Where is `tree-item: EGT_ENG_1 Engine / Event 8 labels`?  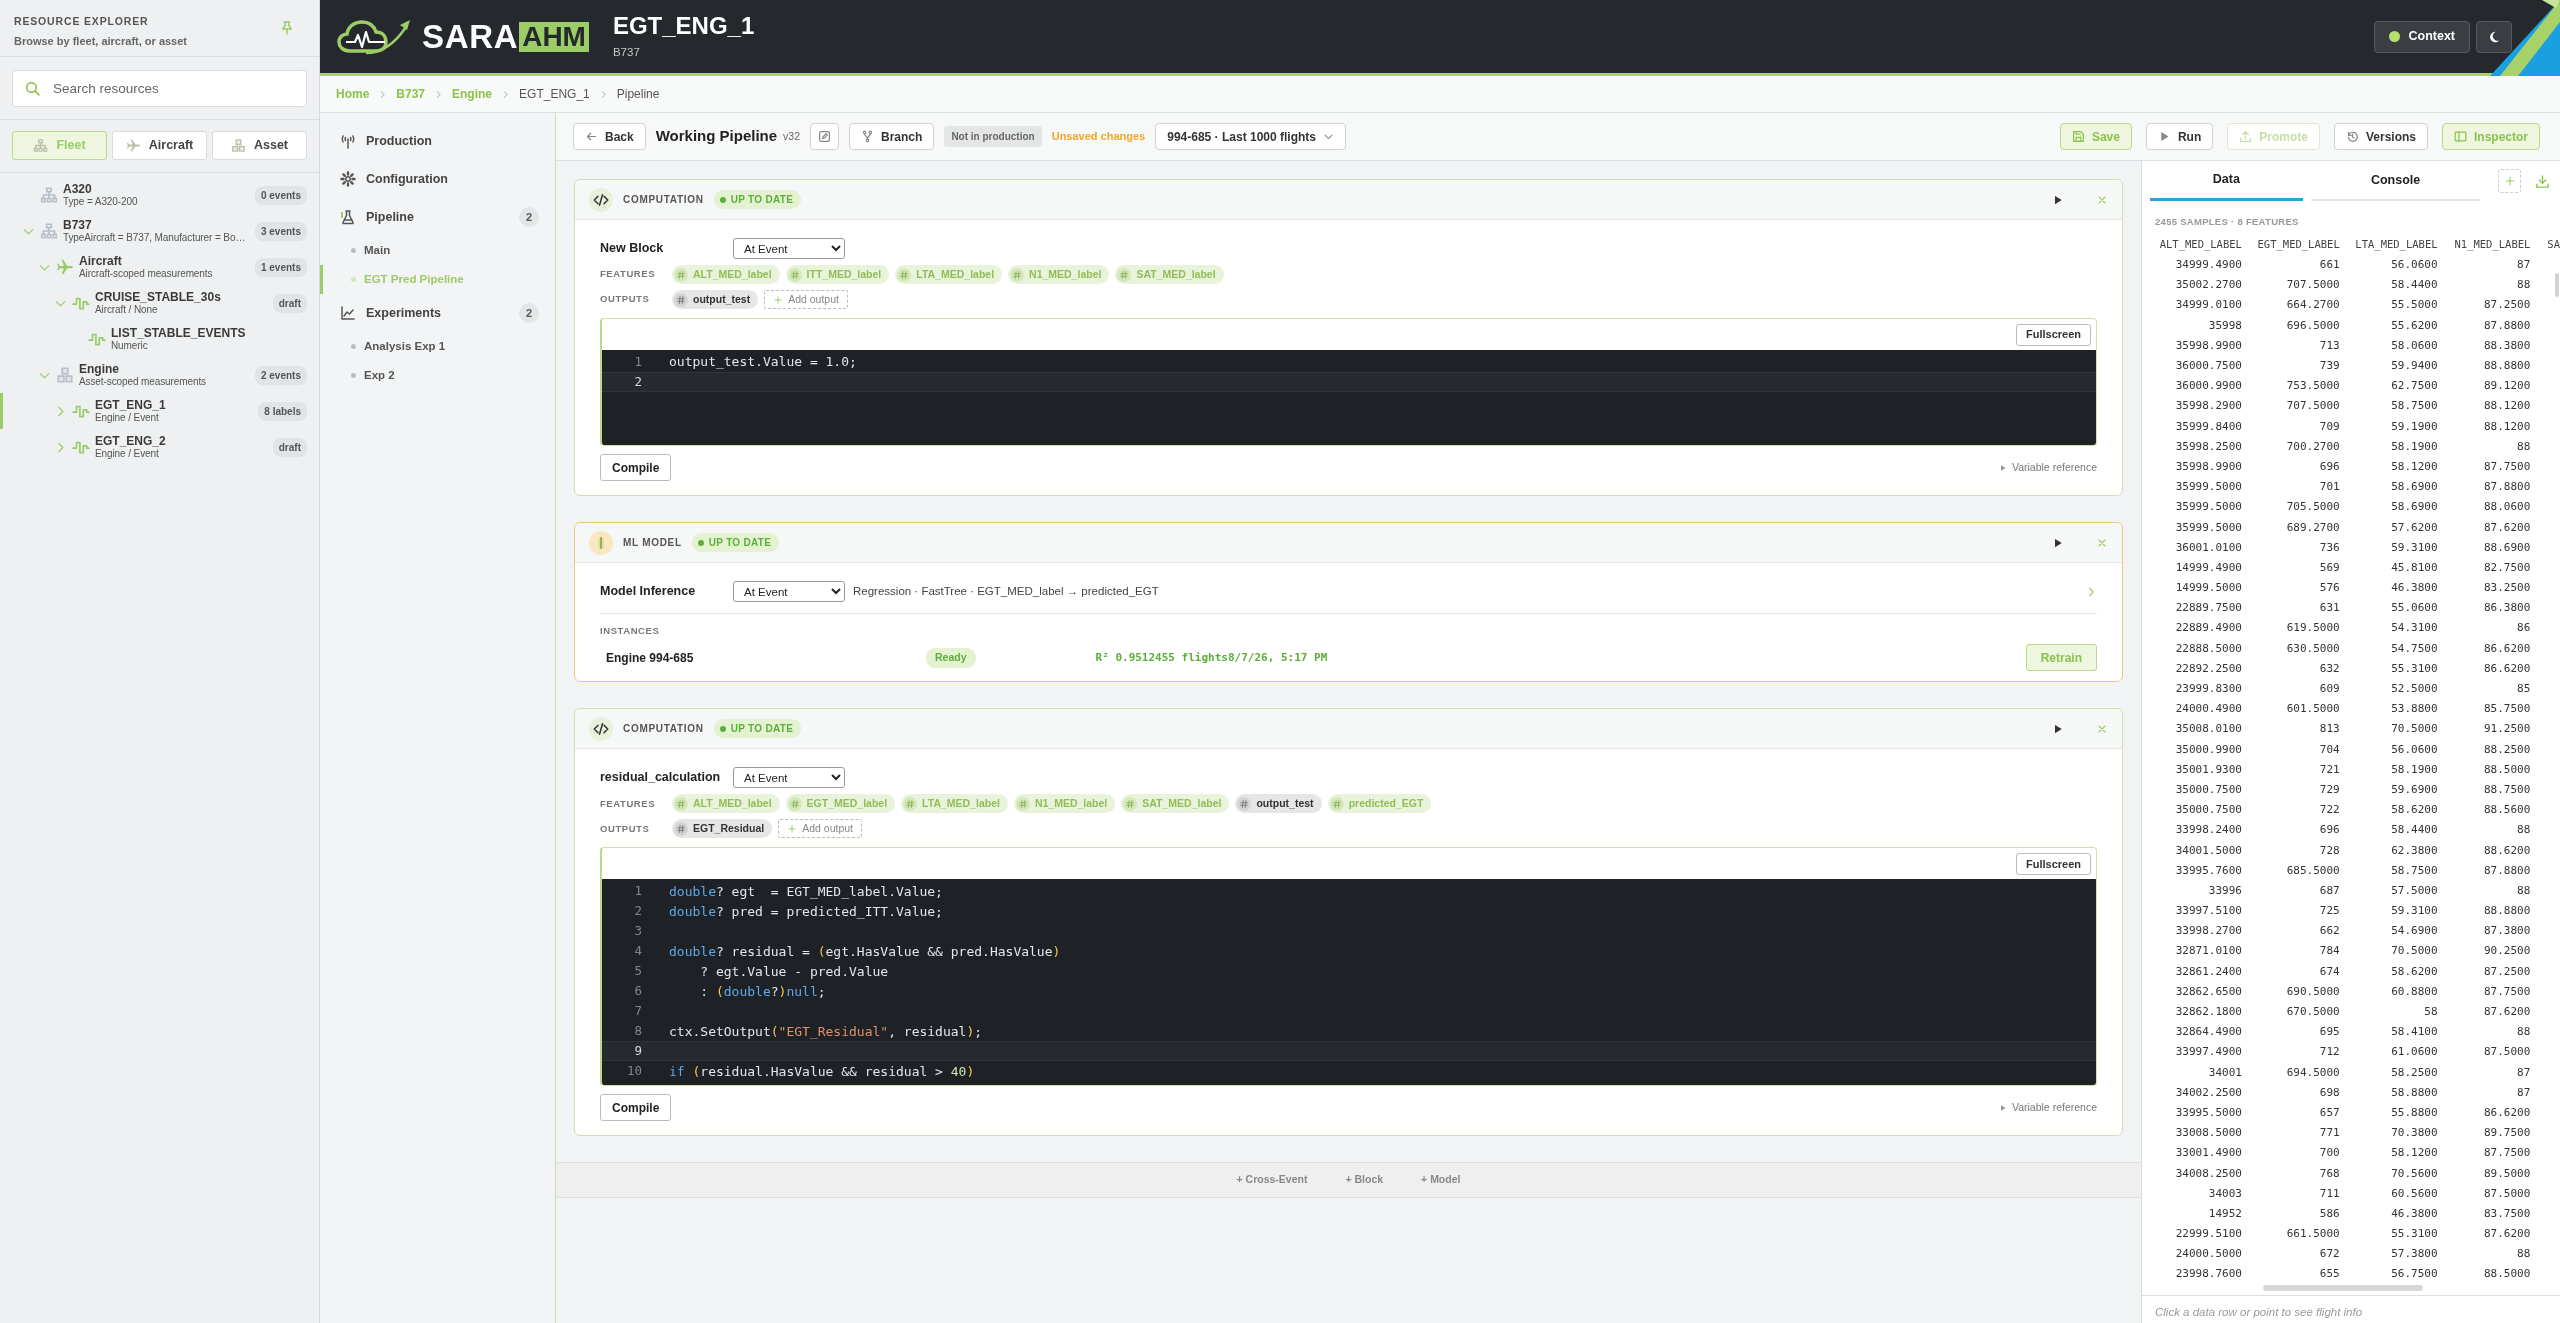
tree-item: EGT_ENG_1 Engine / Event 8 labels is located at coordinates (159, 411).